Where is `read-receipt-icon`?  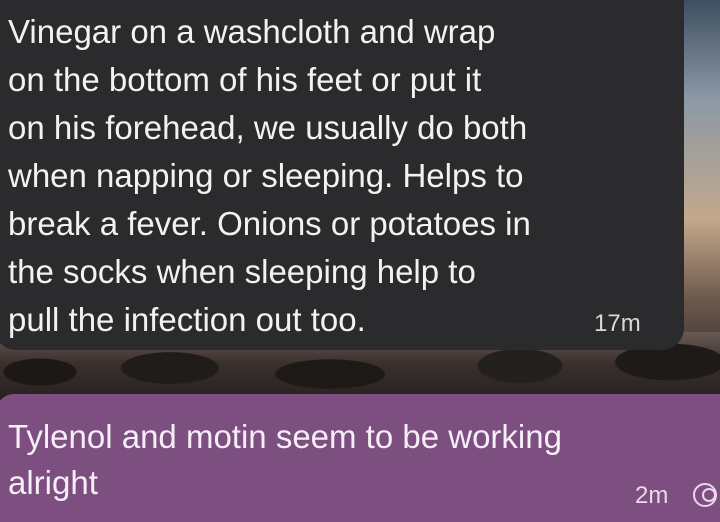
read-receipt-icon is located at coordinates (705, 495).